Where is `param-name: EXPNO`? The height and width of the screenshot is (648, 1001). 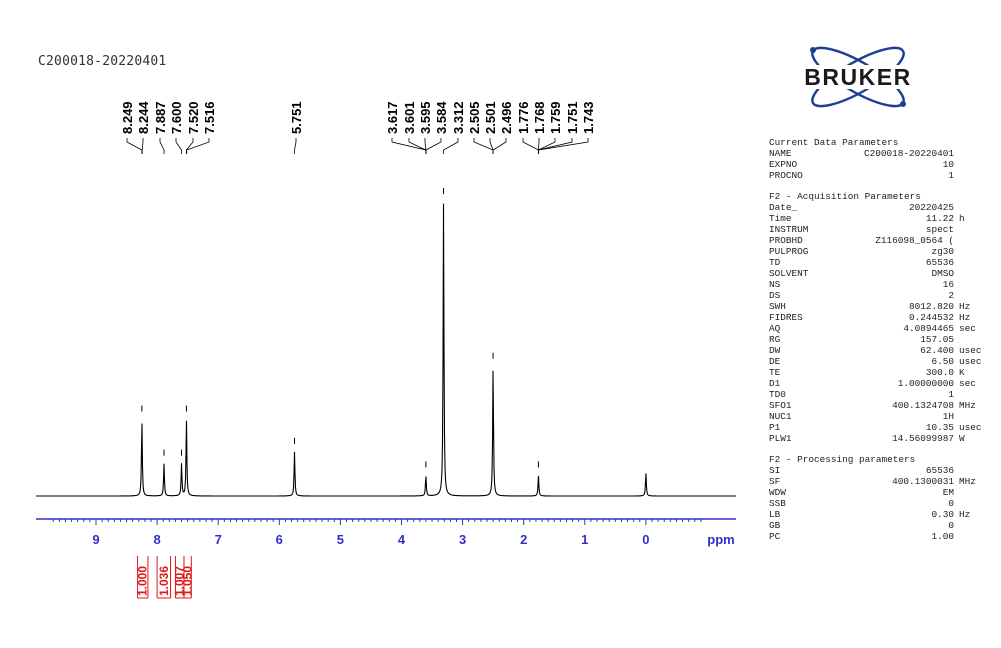
param-name: EXPNO is located at coordinates (783, 164).